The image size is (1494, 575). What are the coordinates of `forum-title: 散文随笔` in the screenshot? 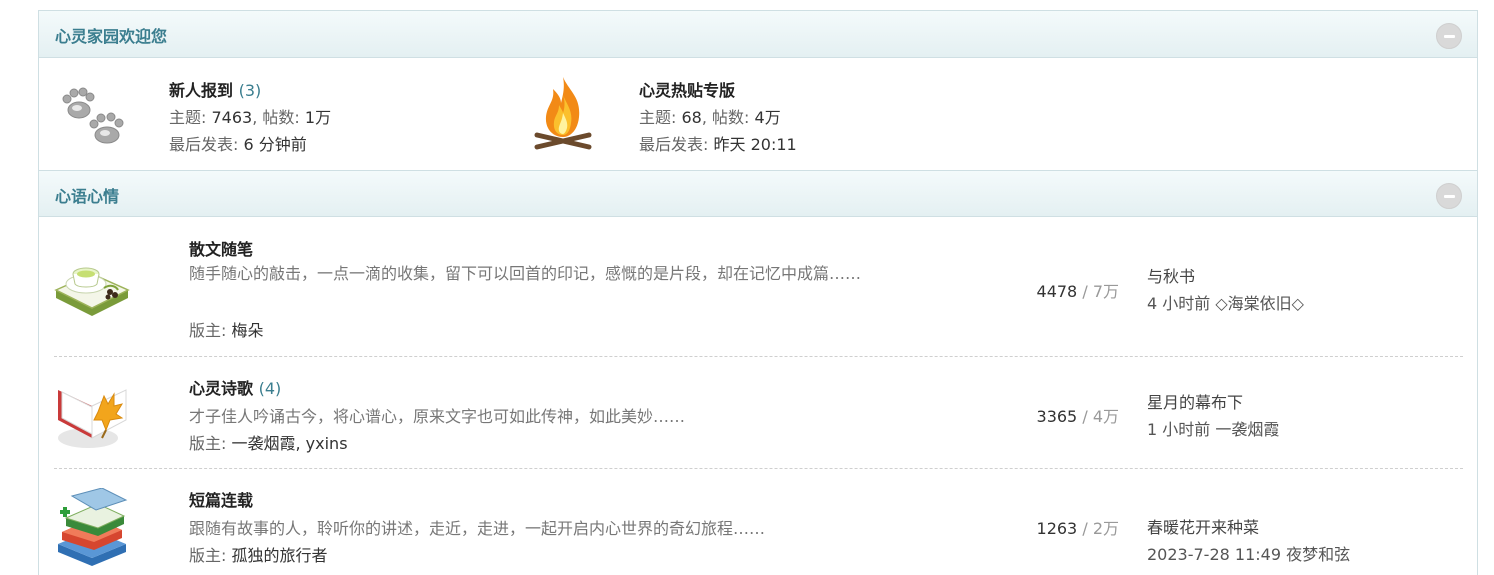 It's located at (221, 248).